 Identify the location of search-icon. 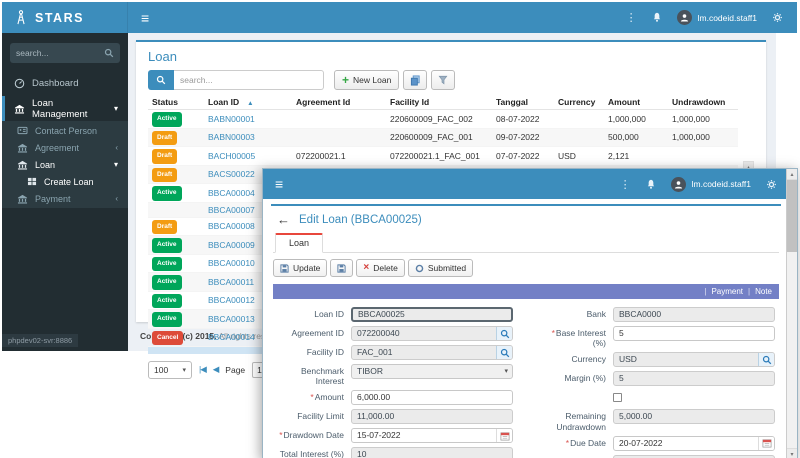
(109, 53).